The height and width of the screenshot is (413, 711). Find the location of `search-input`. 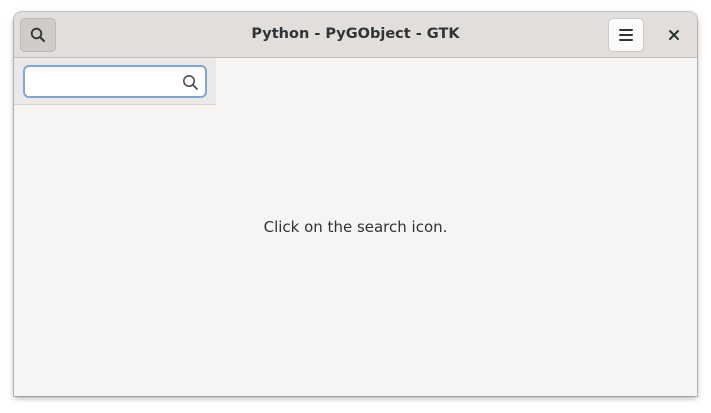

search-input is located at coordinates (103, 81).